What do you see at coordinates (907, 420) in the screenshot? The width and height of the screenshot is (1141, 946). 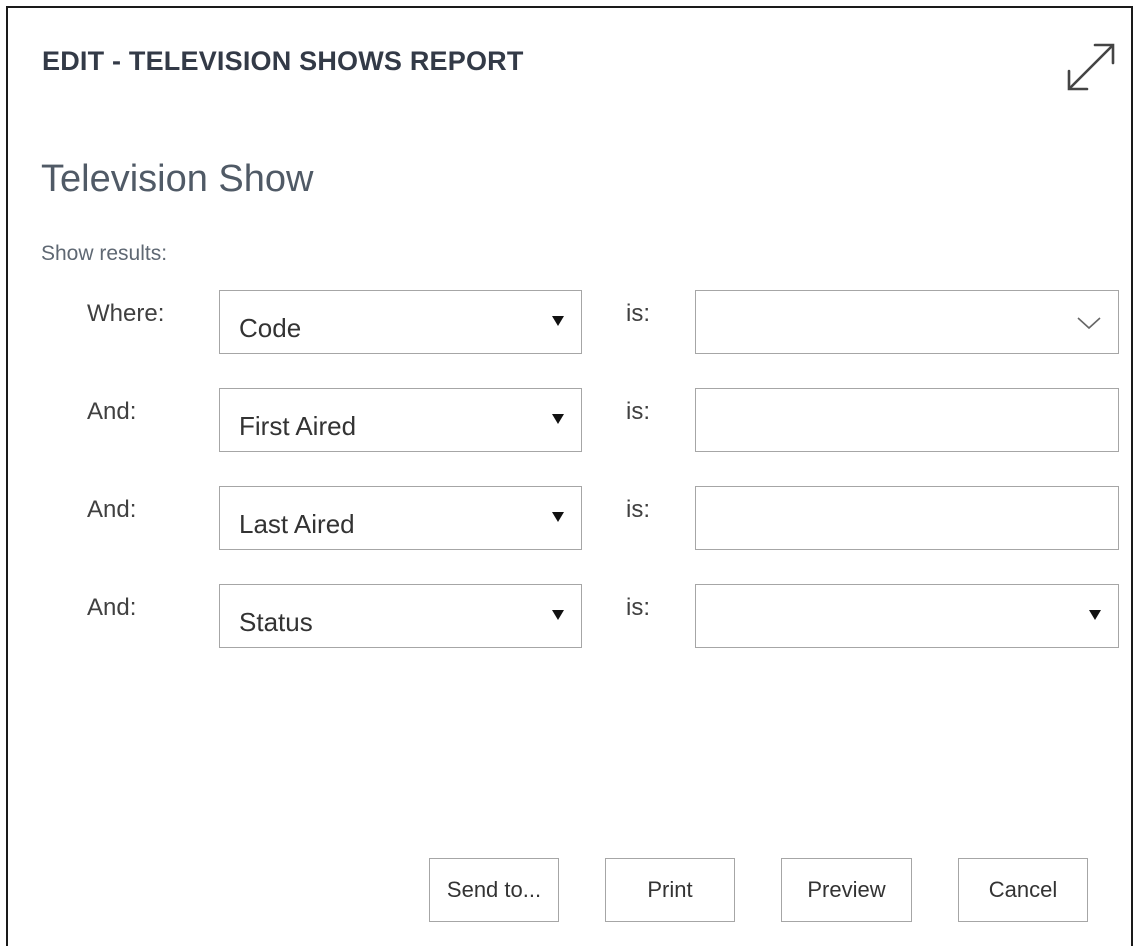 I see `first-aired-value-input` at bounding box center [907, 420].